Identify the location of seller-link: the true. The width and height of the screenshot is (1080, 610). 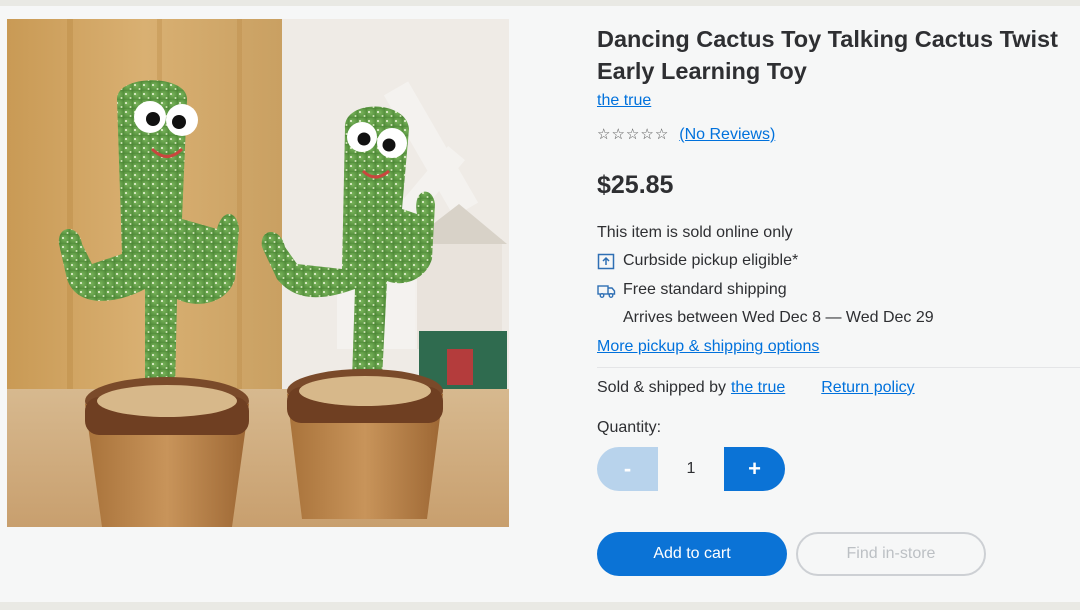
(758, 388).